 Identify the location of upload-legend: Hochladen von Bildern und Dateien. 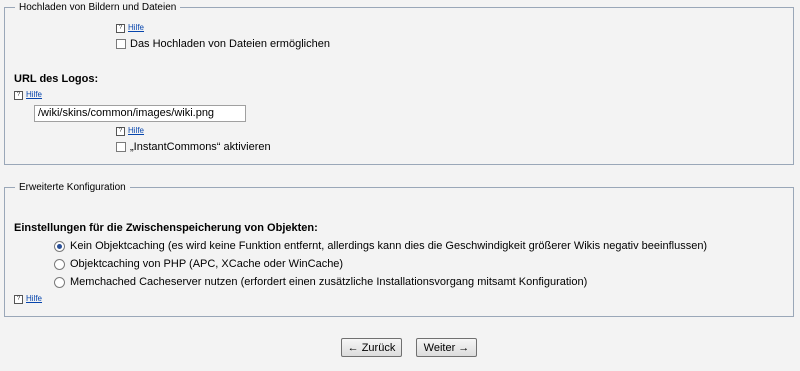
(98, 7).